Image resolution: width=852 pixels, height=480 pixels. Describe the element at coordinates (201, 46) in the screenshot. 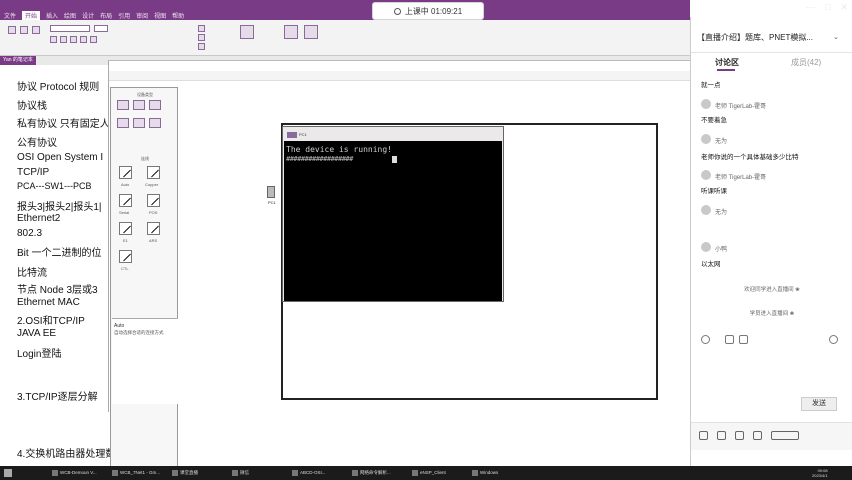

I see `question-tag-icon` at that location.